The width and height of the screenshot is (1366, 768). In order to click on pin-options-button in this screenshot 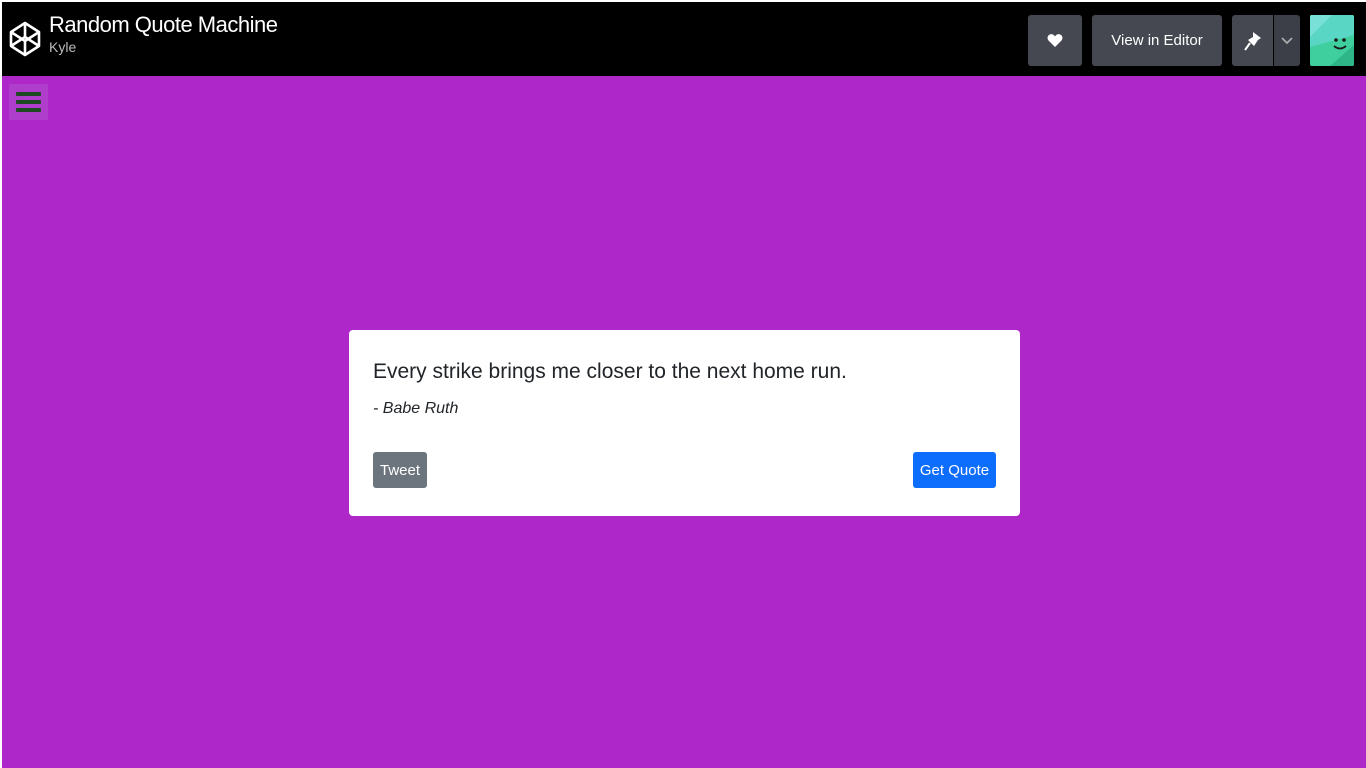, I will do `click(1287, 40)`.